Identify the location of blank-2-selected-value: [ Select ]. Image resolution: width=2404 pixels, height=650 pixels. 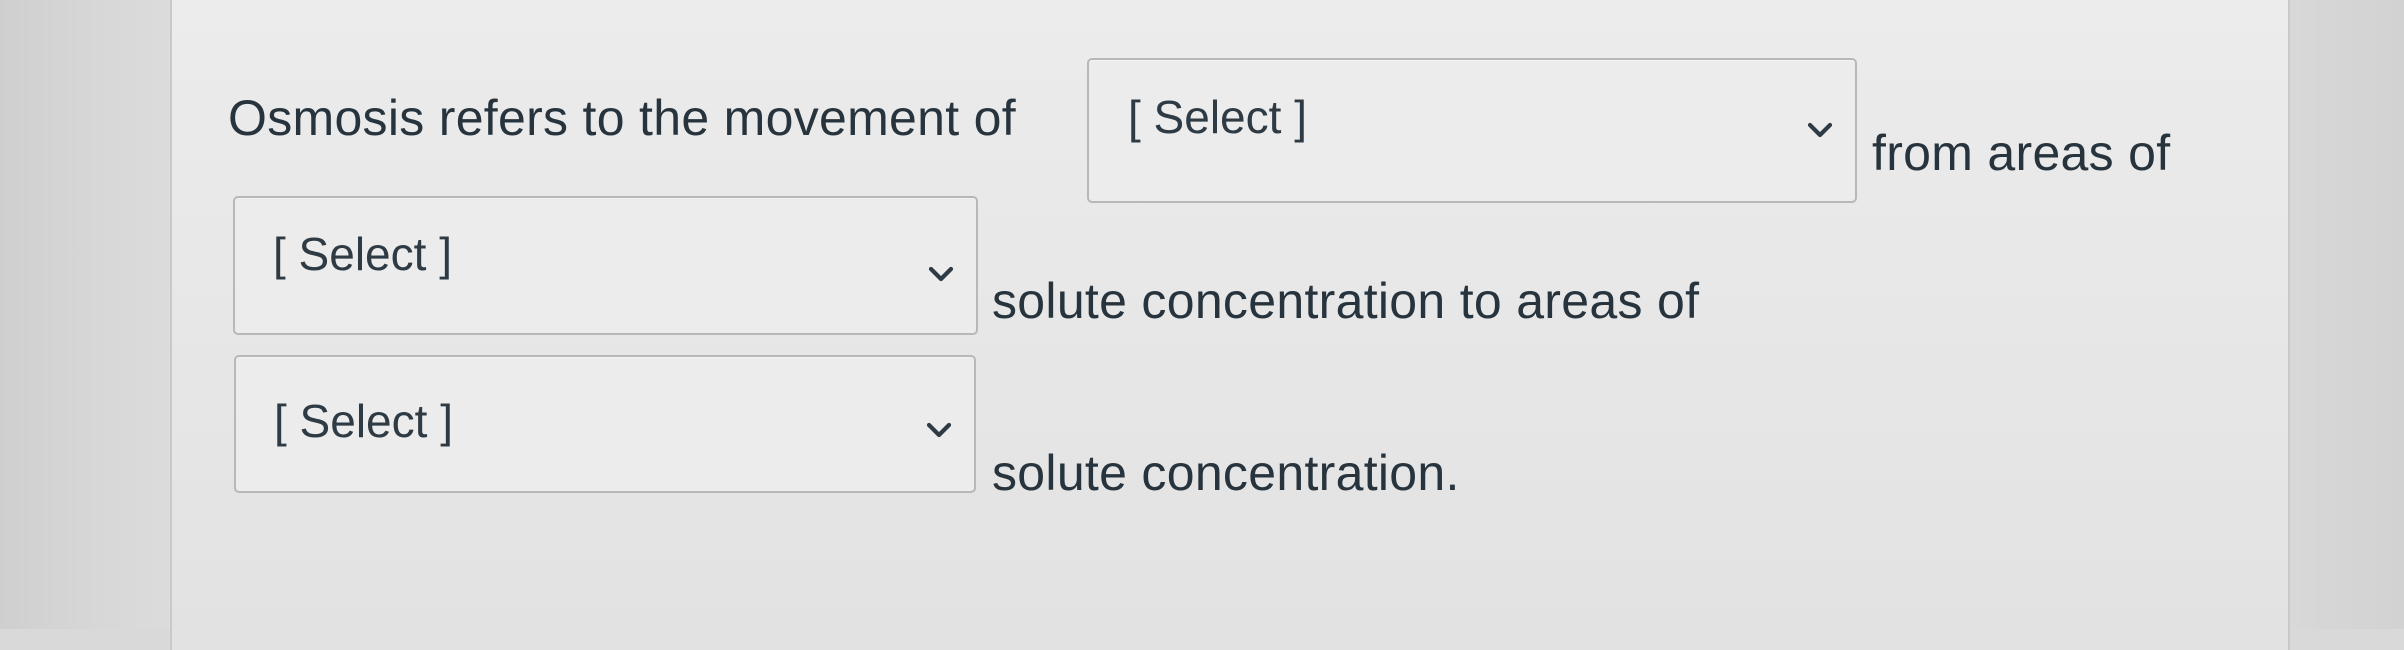
(362, 254).